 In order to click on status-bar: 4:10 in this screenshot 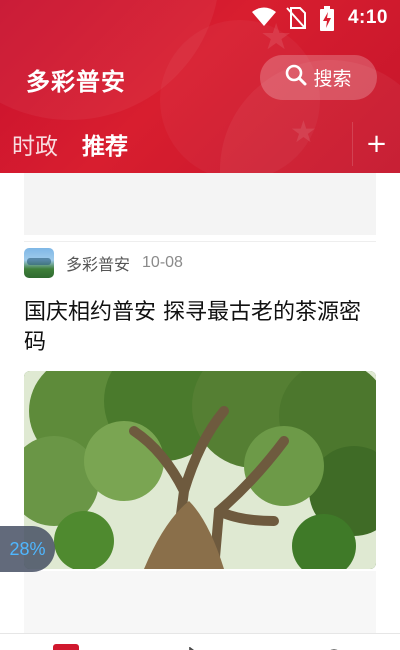, I will do `click(200, 18)`.